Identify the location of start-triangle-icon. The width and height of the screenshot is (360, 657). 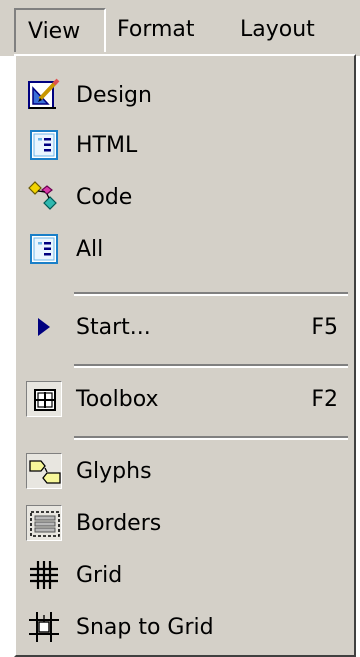
(44, 327).